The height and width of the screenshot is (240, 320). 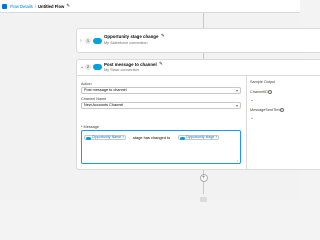 I want to click on action-select: Post message to channel ▾, so click(x=161, y=90).